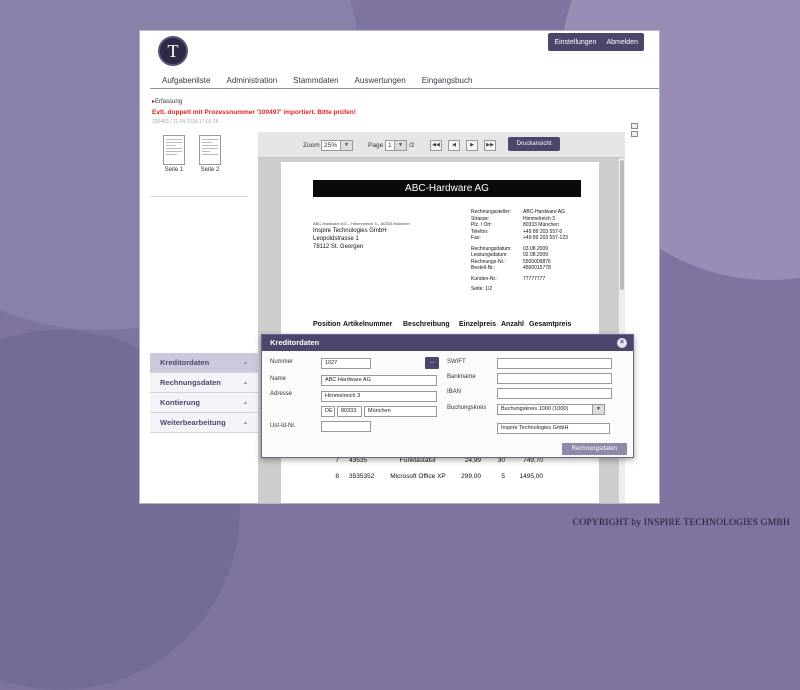 The height and width of the screenshot is (690, 800). What do you see at coordinates (622, 343) in the screenshot?
I see `close-icon: ×` at bounding box center [622, 343].